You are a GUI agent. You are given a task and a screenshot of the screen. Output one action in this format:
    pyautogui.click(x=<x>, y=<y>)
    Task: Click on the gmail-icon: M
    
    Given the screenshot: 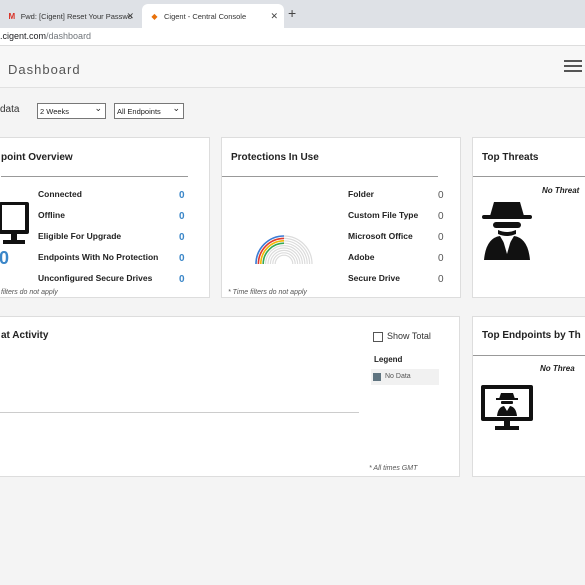 What is the action you would take?
    pyautogui.click(x=12, y=16)
    